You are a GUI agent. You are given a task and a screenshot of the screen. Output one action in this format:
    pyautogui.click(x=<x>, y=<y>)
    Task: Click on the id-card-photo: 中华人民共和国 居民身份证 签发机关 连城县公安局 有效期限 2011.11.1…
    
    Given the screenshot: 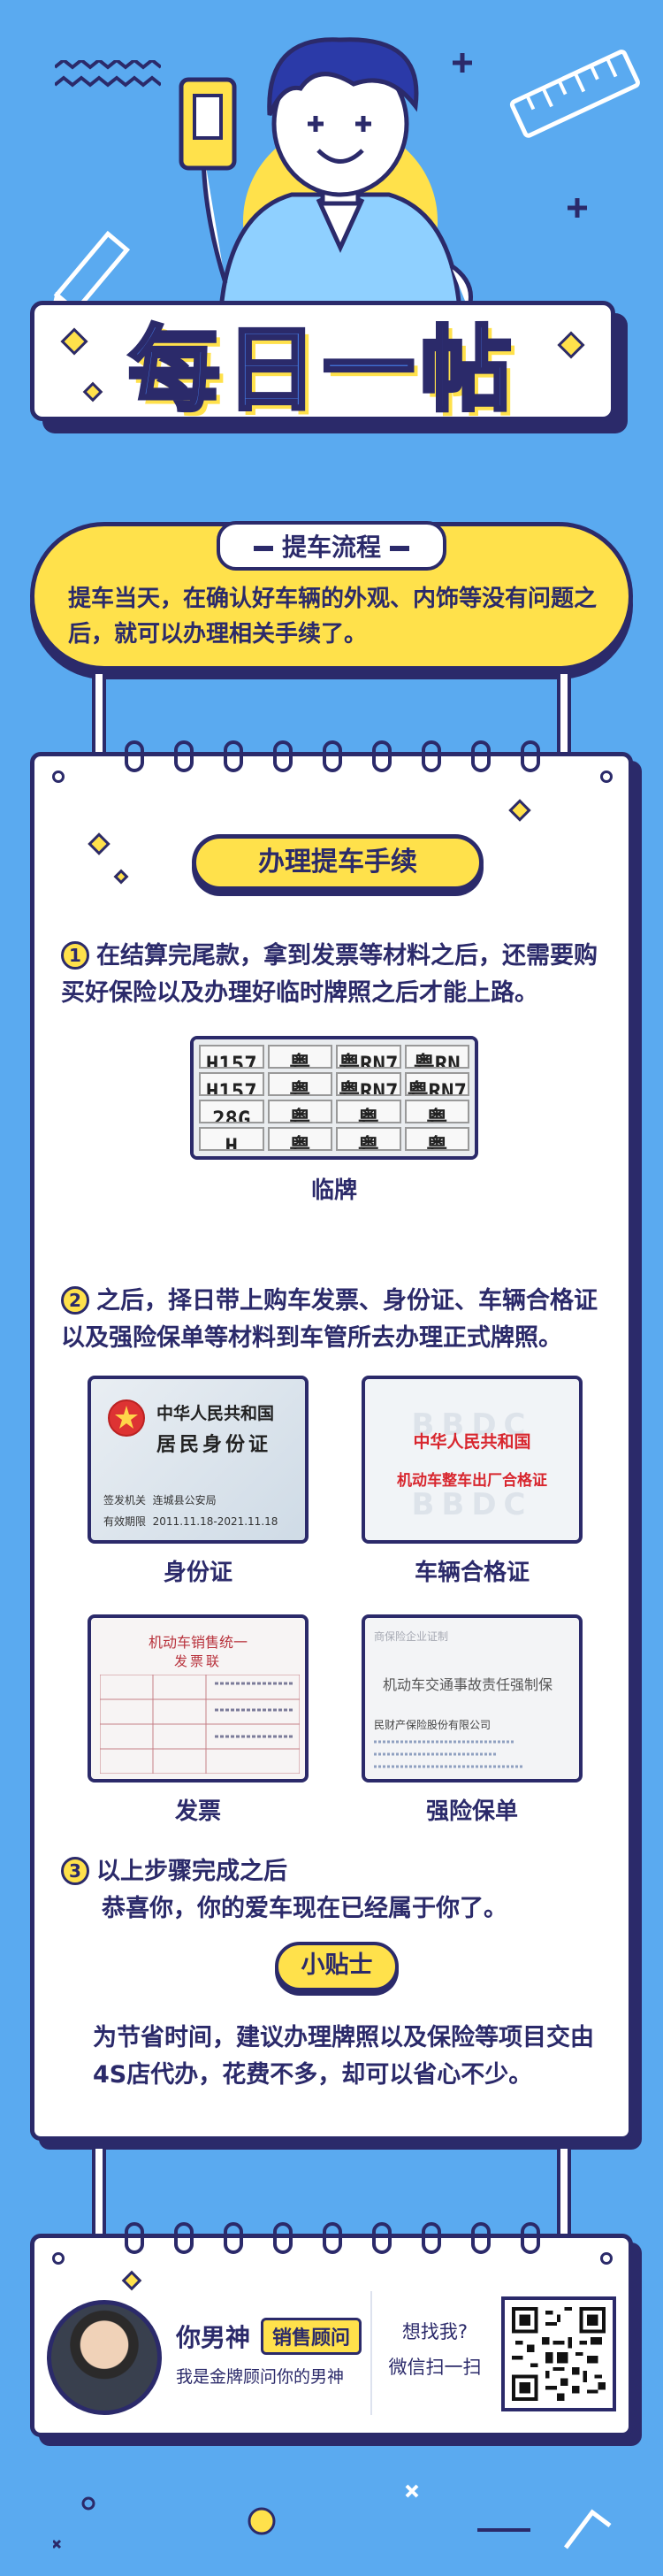 What is the action you would take?
    pyautogui.click(x=198, y=1460)
    